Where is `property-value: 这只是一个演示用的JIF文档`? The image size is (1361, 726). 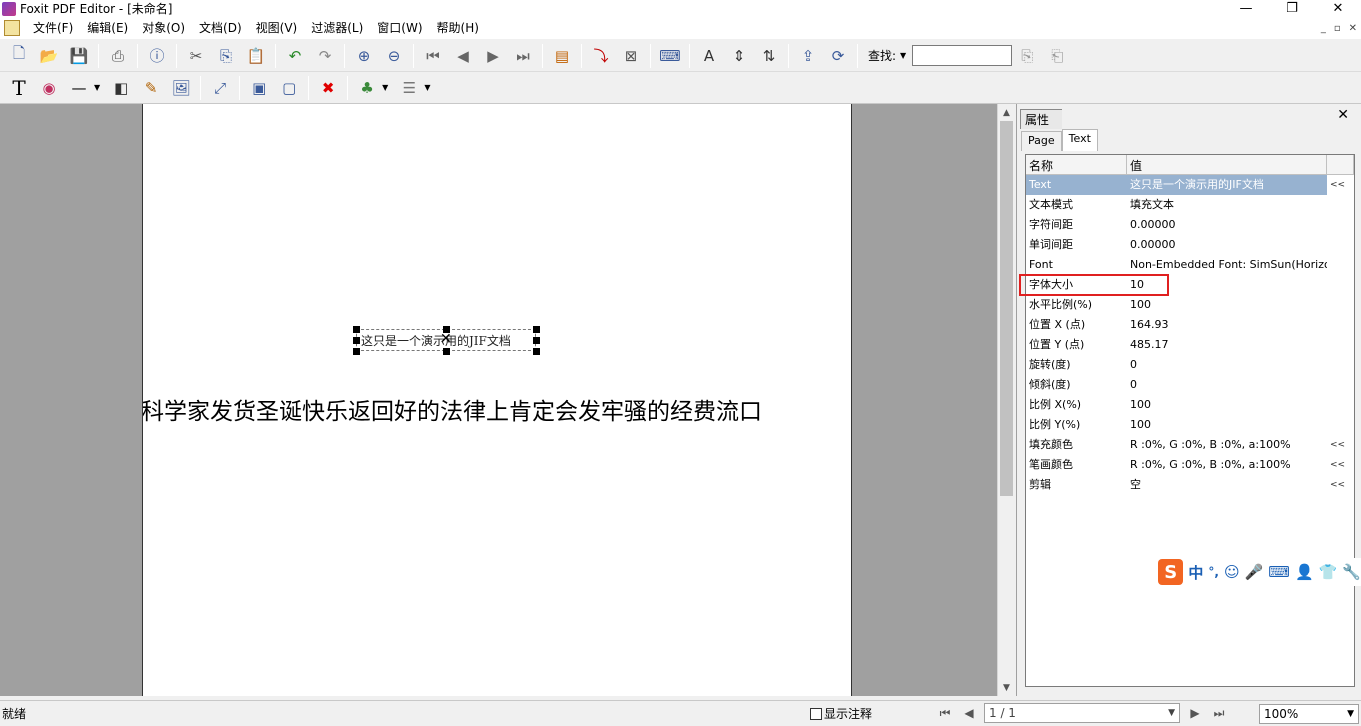
property-value: 这只是一个演示用的JIF文档 is located at coordinates (1227, 185).